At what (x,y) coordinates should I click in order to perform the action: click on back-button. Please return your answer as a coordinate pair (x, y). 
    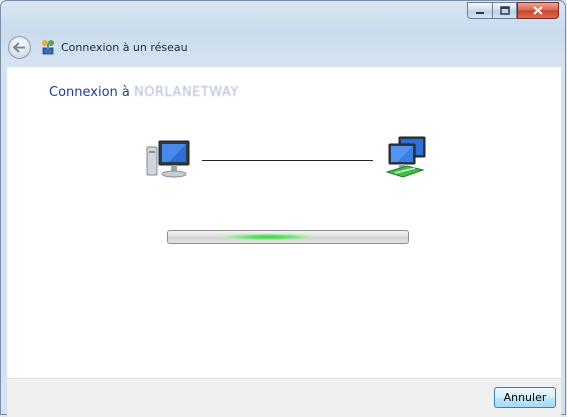
    Looking at the image, I should click on (19, 47).